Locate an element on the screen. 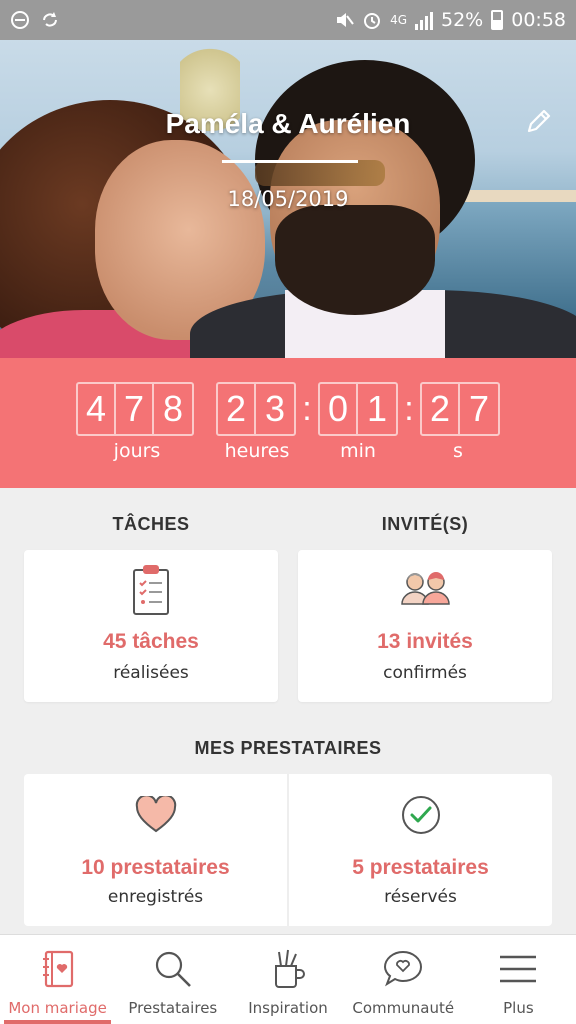 This screenshot has height=1024, width=576. minutes-digits: 0 1 is located at coordinates (358, 409).